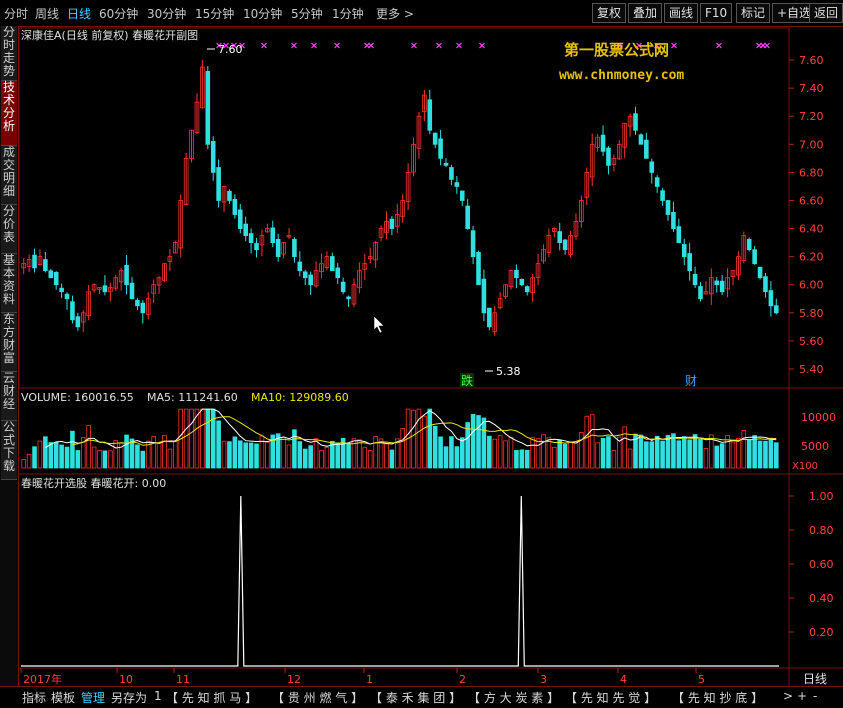 This screenshot has height=708, width=843. I want to click on tab-30min: 30分钟, so click(166, 13).